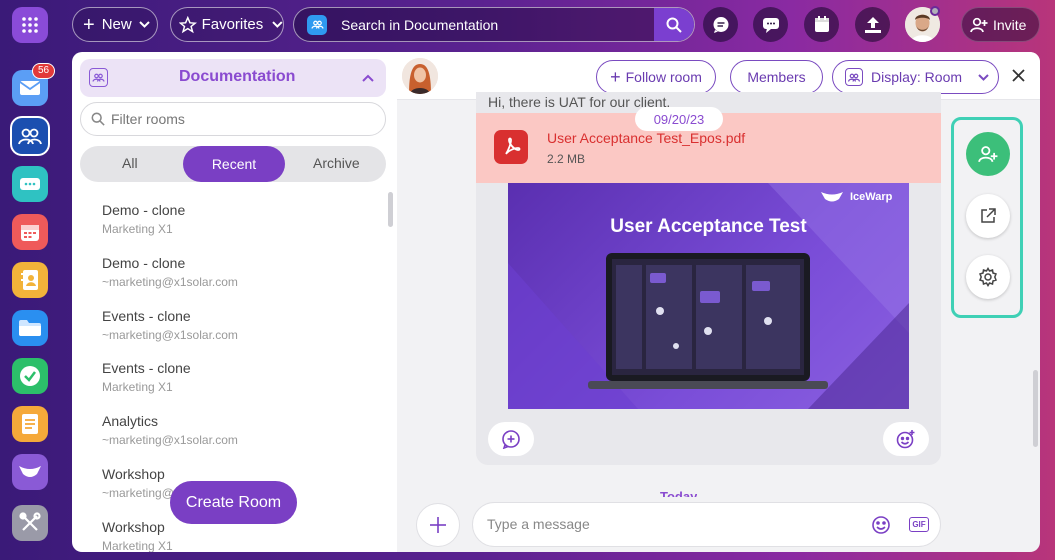 The width and height of the screenshot is (1055, 560). I want to click on conversations-button, so click(770, 24).